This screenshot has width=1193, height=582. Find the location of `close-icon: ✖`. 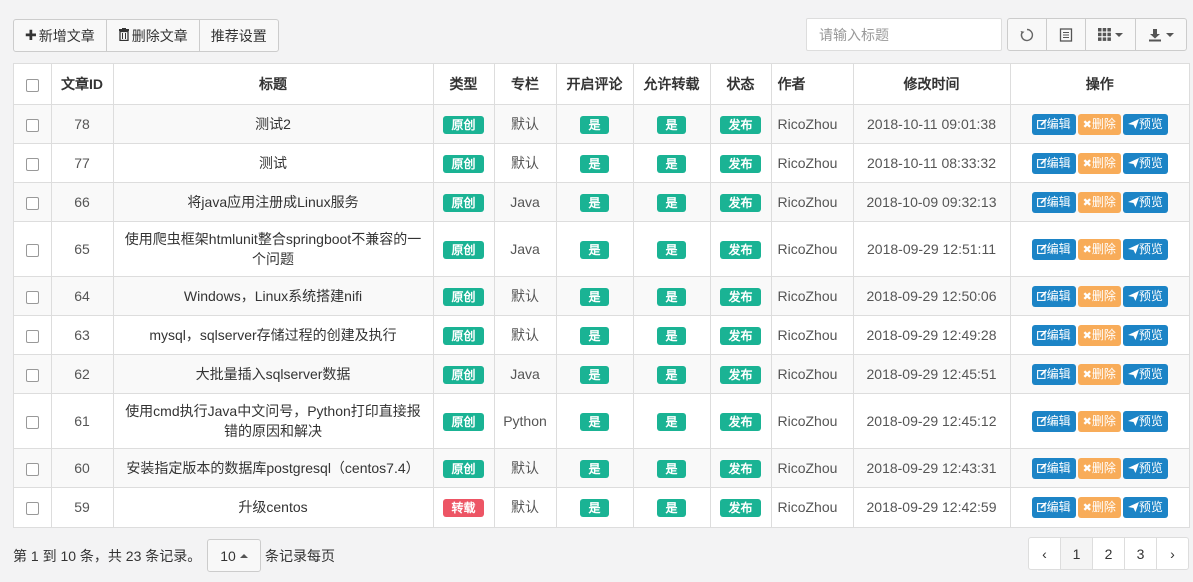

close-icon: ✖ is located at coordinates (1087, 203).